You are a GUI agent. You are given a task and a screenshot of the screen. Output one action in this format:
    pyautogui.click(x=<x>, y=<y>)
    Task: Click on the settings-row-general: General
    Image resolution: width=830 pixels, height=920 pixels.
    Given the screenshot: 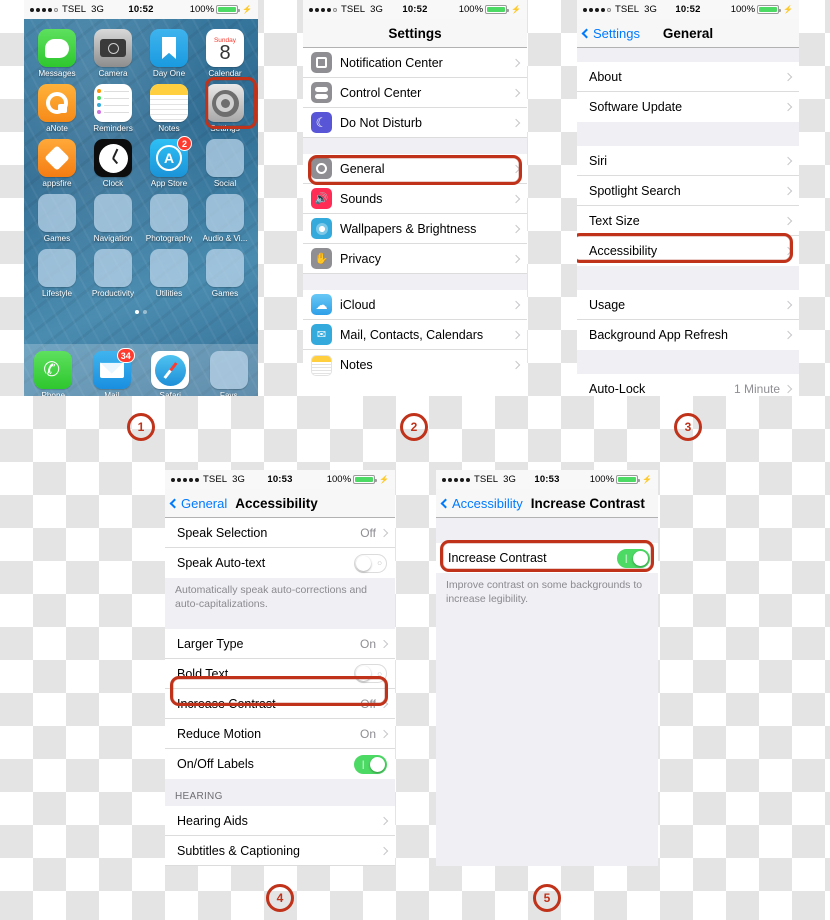 What is the action you would take?
    pyautogui.click(x=415, y=169)
    